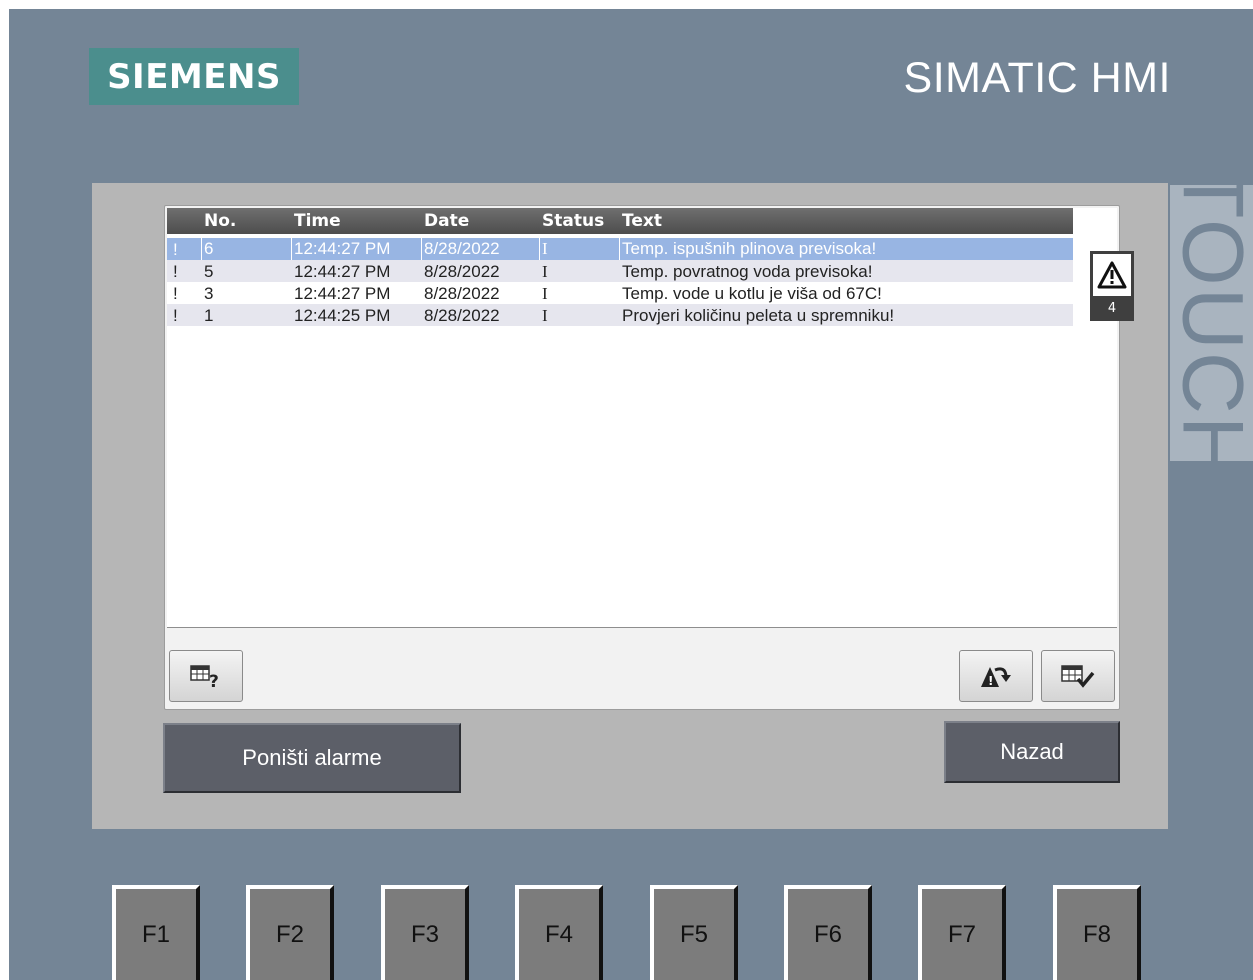 This screenshot has width=1253, height=980. I want to click on touch-label-text: TOUCH, so click(1211, 323).